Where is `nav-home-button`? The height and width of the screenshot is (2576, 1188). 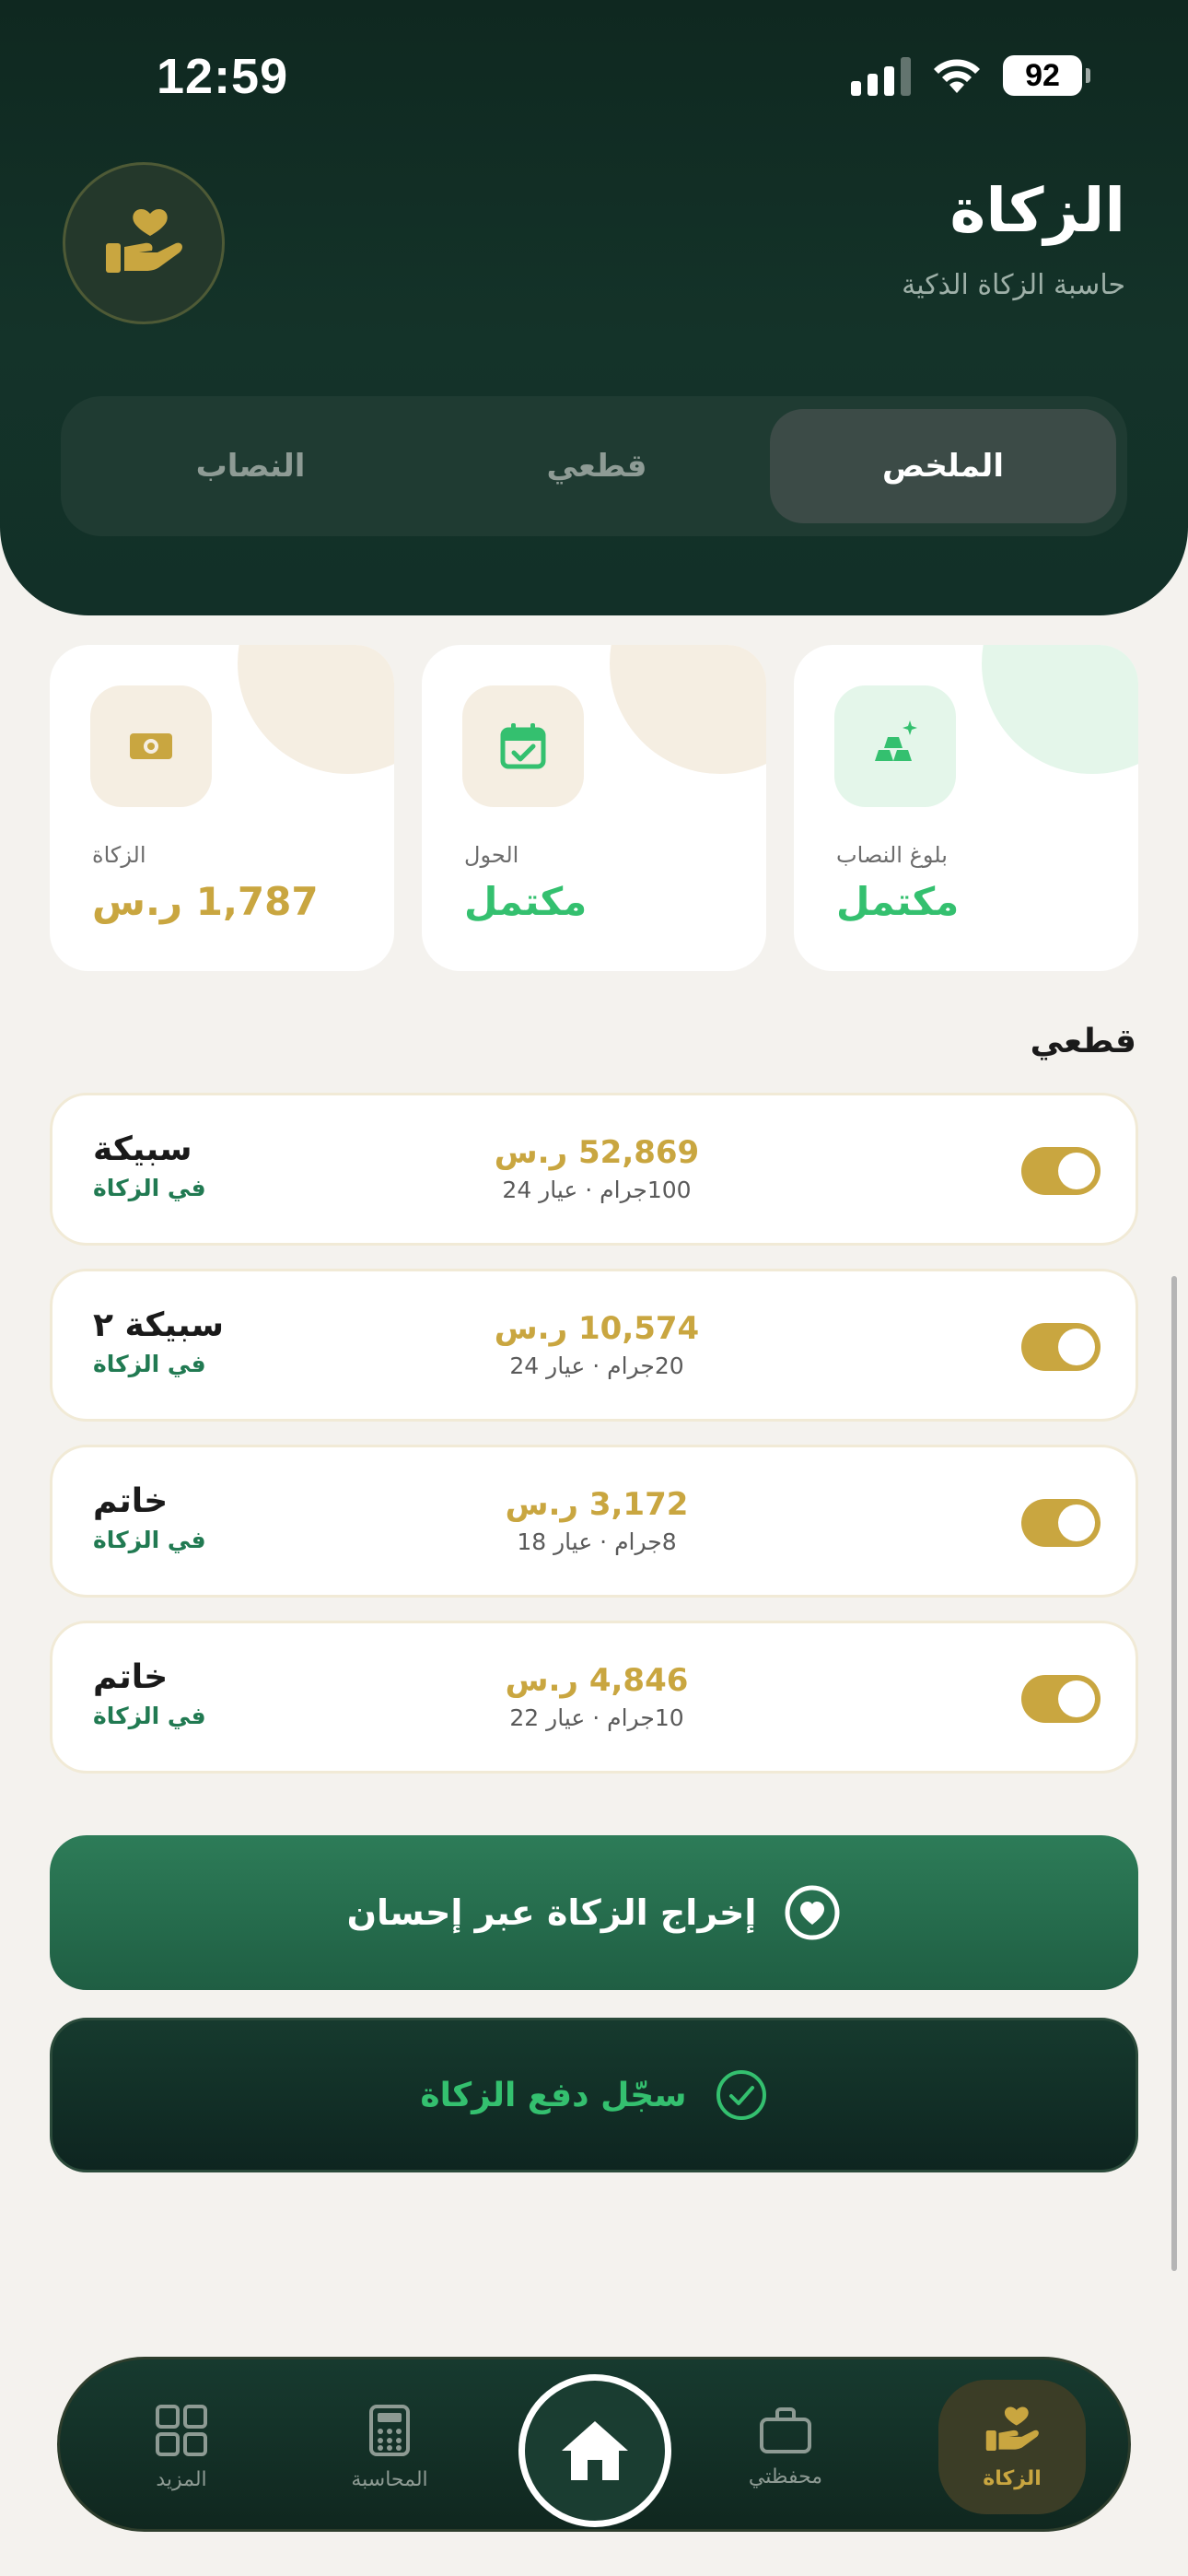 nav-home-button is located at coordinates (594, 2450).